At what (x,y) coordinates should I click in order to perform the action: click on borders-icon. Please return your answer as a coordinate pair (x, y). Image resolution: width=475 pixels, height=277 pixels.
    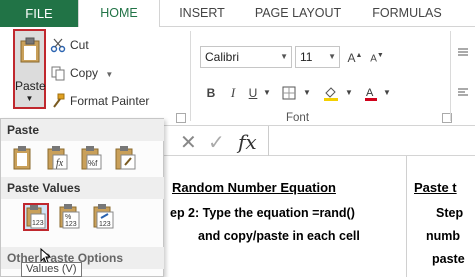
    Looking at the image, I should click on (289, 93).